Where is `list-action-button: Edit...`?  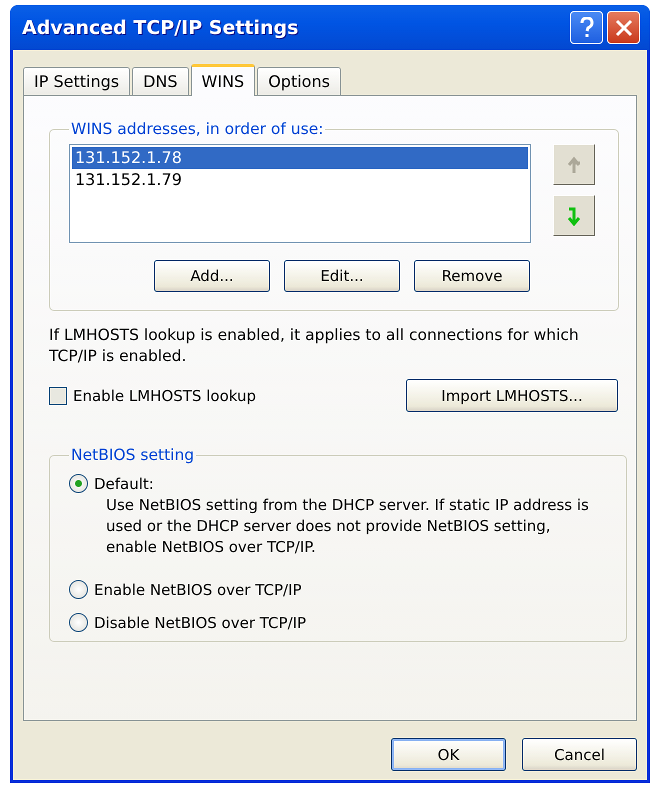 list-action-button: Edit... is located at coordinates (342, 276).